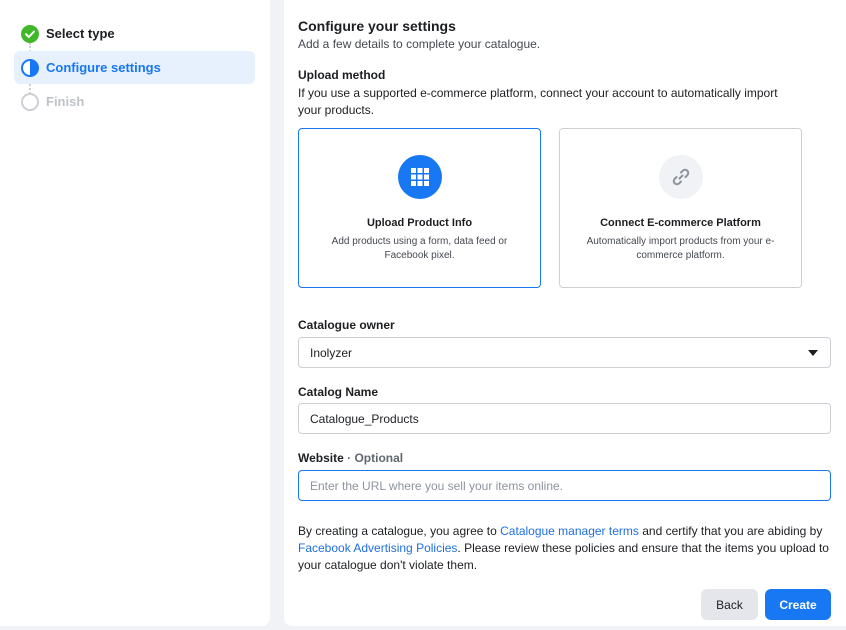 This screenshot has height=630, width=846. What do you see at coordinates (729, 604) in the screenshot?
I see `back-button: Back` at bounding box center [729, 604].